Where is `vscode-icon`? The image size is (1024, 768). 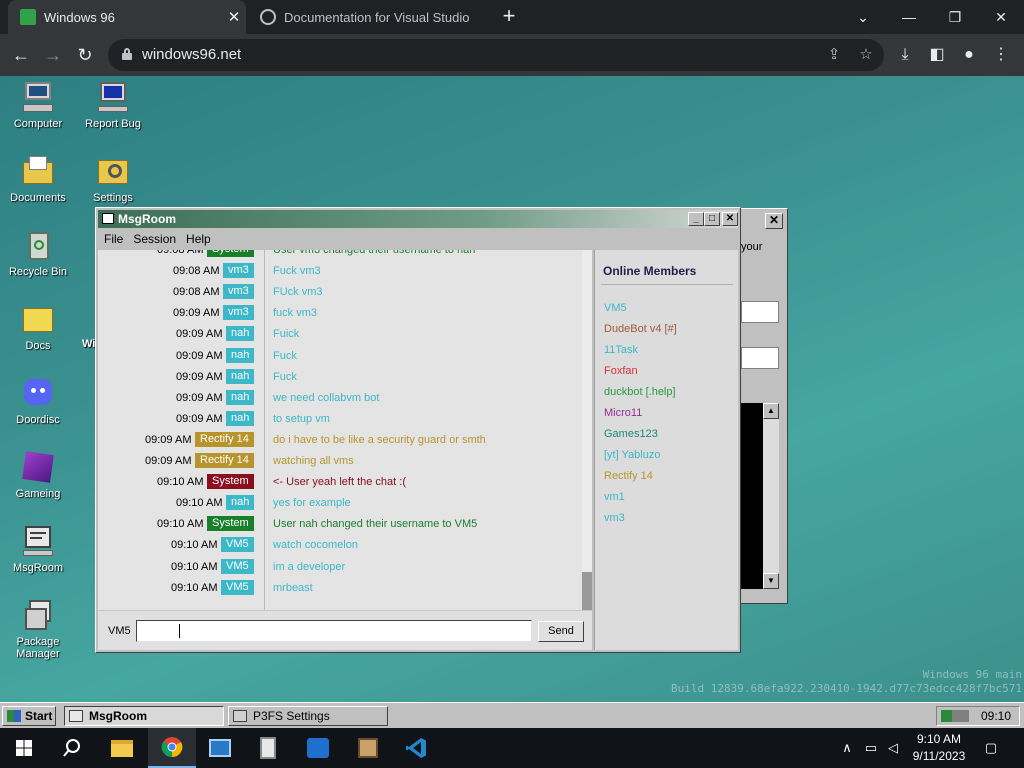 vscode-icon is located at coordinates (416, 748).